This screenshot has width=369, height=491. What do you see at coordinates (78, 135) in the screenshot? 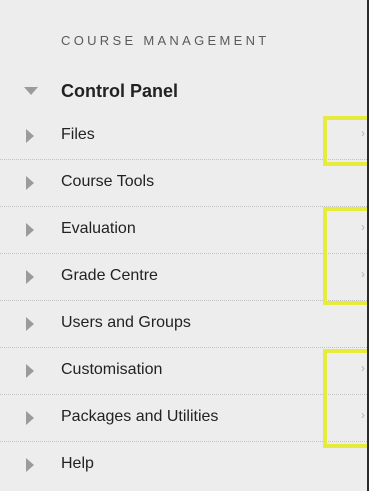
I see `menu-item-label: Files` at bounding box center [78, 135].